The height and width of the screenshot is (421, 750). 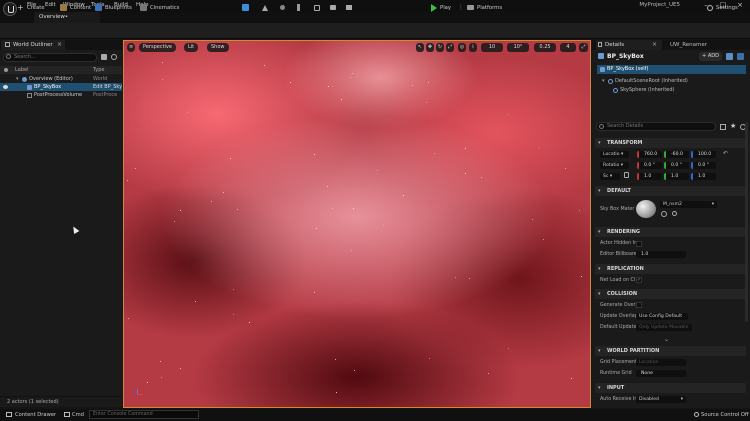 I want to click on runtime-grid-field: None, so click(x=661, y=373).